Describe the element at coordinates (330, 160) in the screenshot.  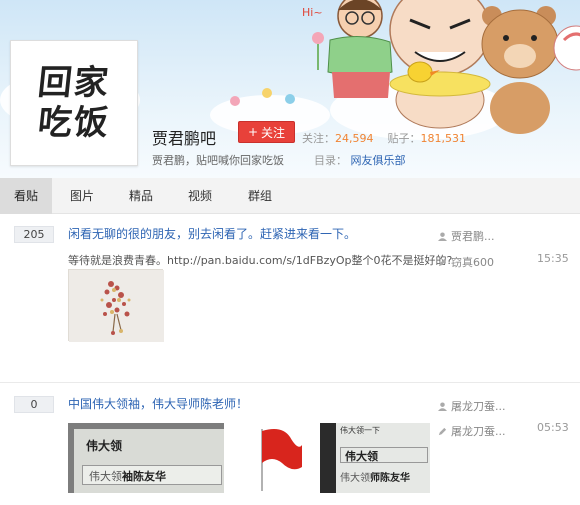
I see `catalog-label: 目录：` at that location.